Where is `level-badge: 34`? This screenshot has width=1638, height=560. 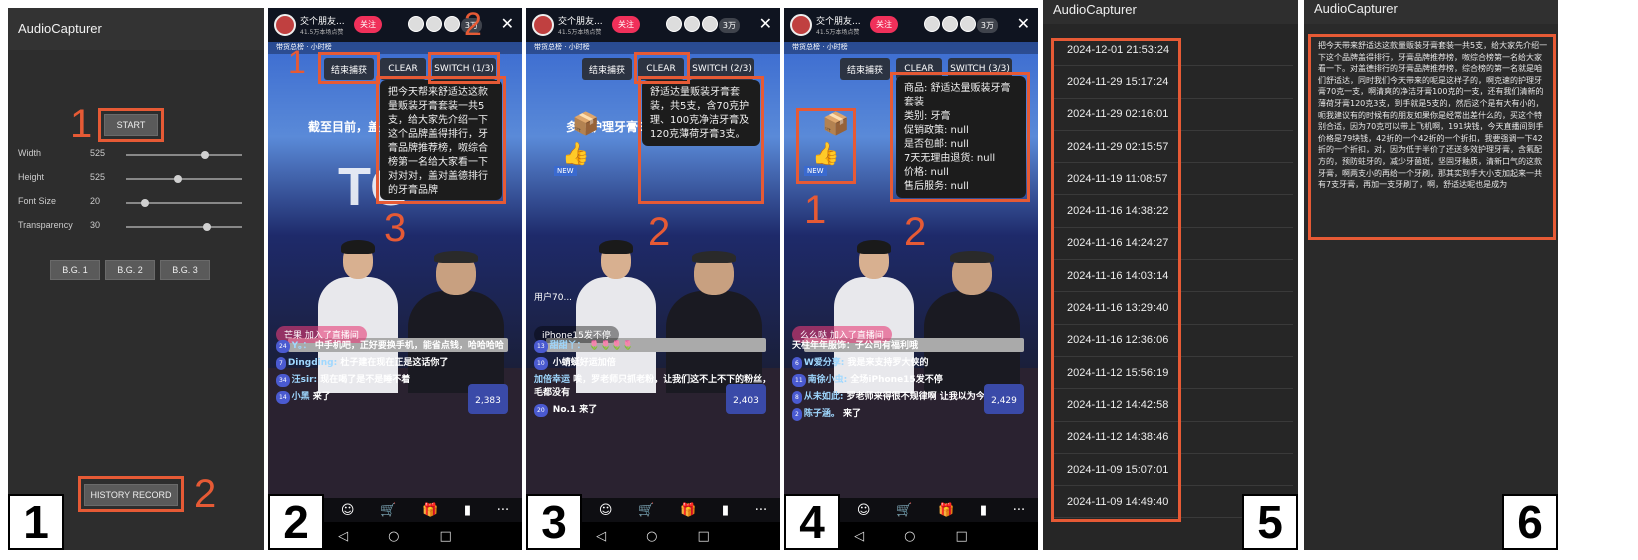 level-badge: 34 is located at coordinates (283, 380).